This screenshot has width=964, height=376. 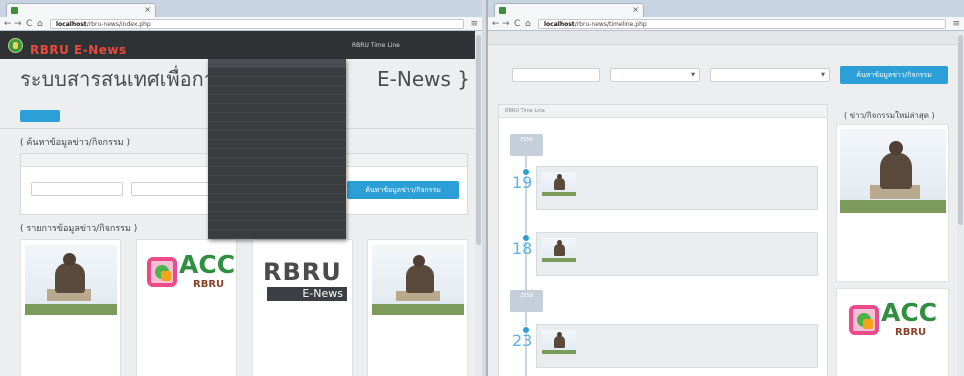 What do you see at coordinates (302, 272) in the screenshot?
I see `enews-logo-big: RBRU` at bounding box center [302, 272].